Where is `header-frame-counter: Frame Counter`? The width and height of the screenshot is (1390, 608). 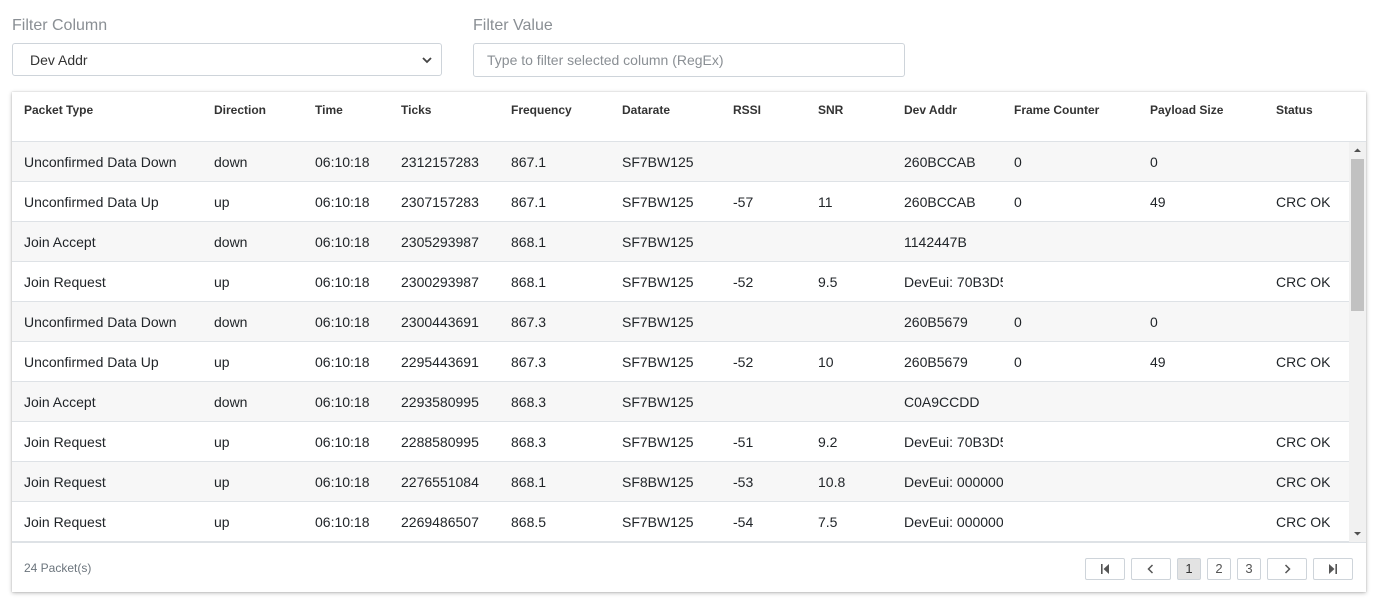
header-frame-counter: Frame Counter is located at coordinates (1056, 110).